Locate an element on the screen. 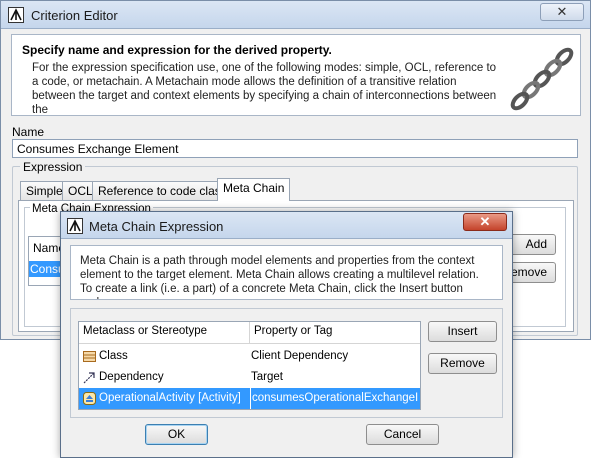 This screenshot has width=591, height=458. column-header-property: Property or Tag is located at coordinates (293, 331).